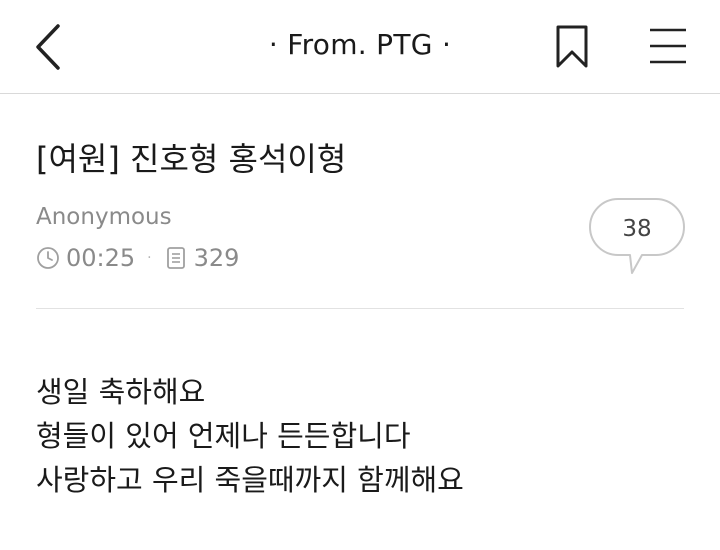  Describe the element at coordinates (104, 217) in the screenshot. I see `author-name: Anonymous` at that location.